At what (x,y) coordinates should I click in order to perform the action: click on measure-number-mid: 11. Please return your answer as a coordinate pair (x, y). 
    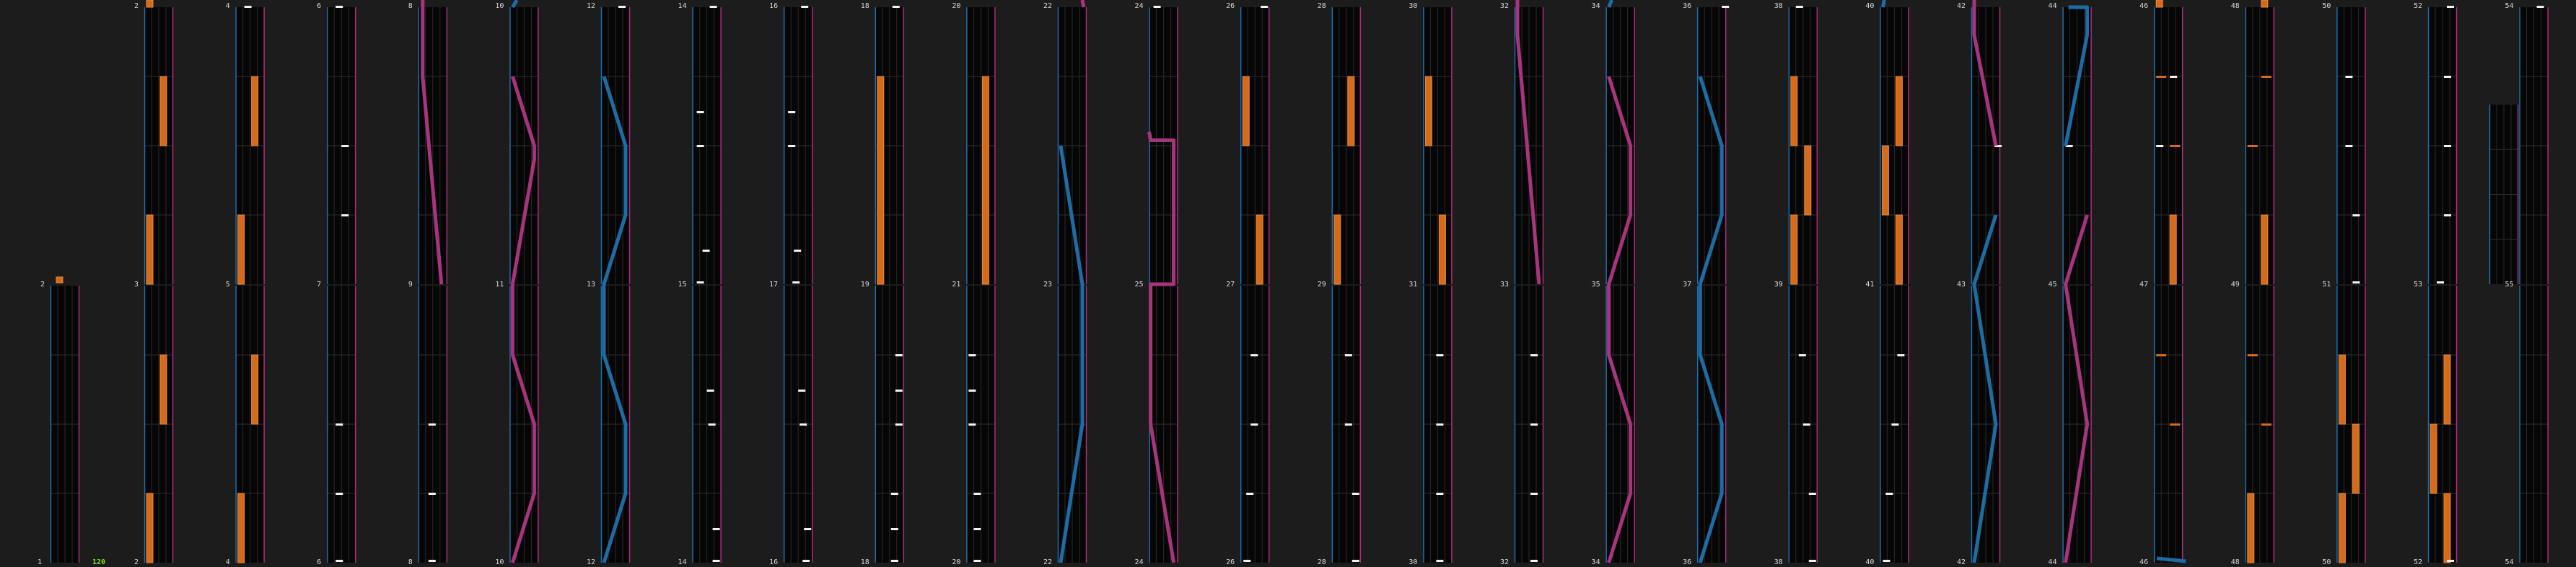
    Looking at the image, I should click on (499, 285).